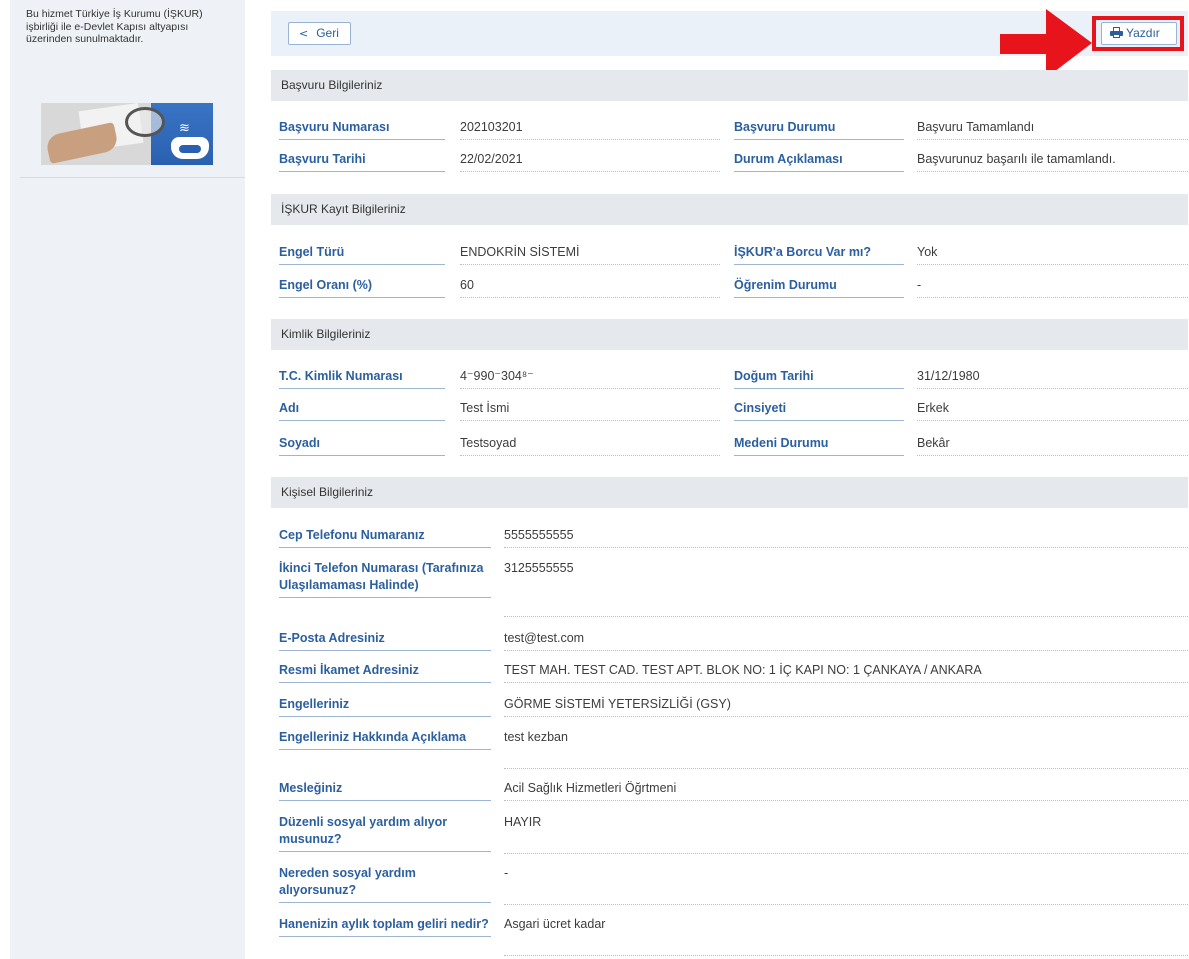 The height and width of the screenshot is (959, 1189). Describe the element at coordinates (590, 445) in the screenshot. I see `soyadi-value: Testsoyad` at that location.